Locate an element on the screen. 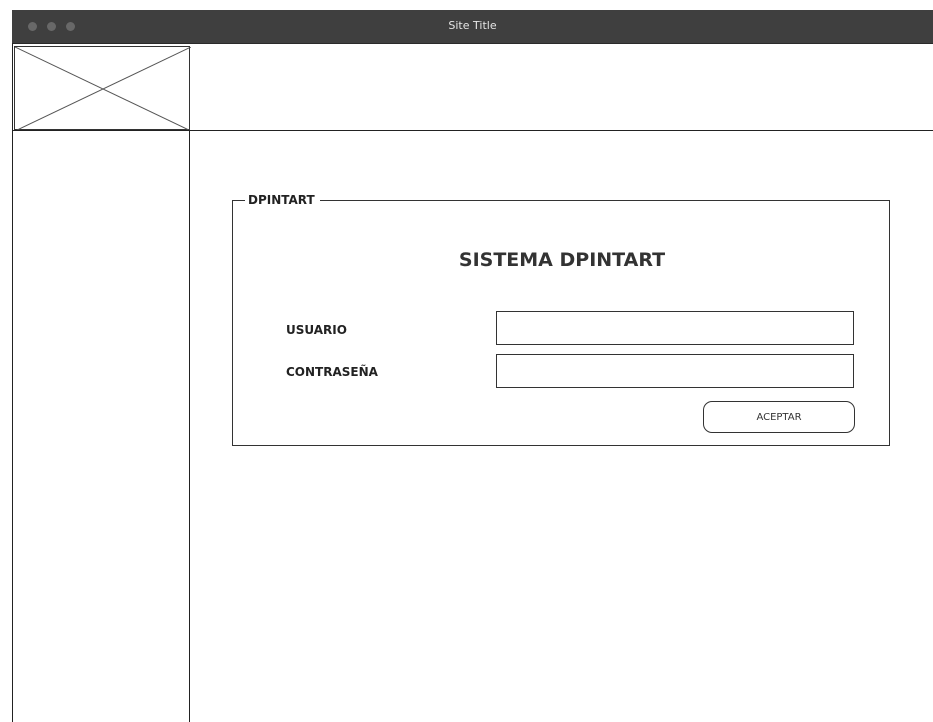 This screenshot has height=722, width=933. image-placeholder-icon is located at coordinates (103, 89).